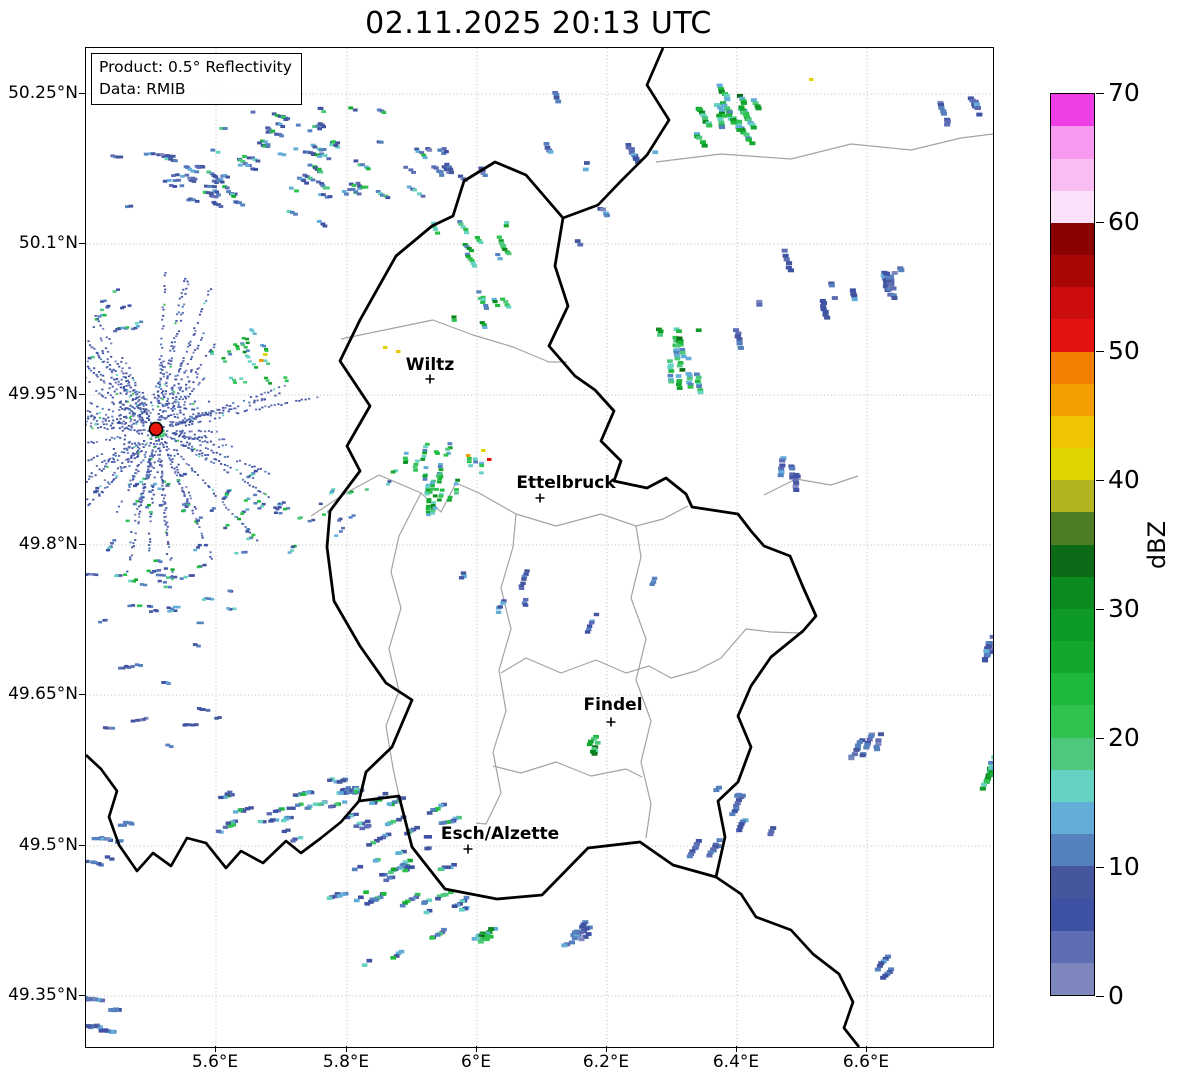  What do you see at coordinates (1100, 996) in the screenshot?
I see `colorbar-tick-mark` at bounding box center [1100, 996].